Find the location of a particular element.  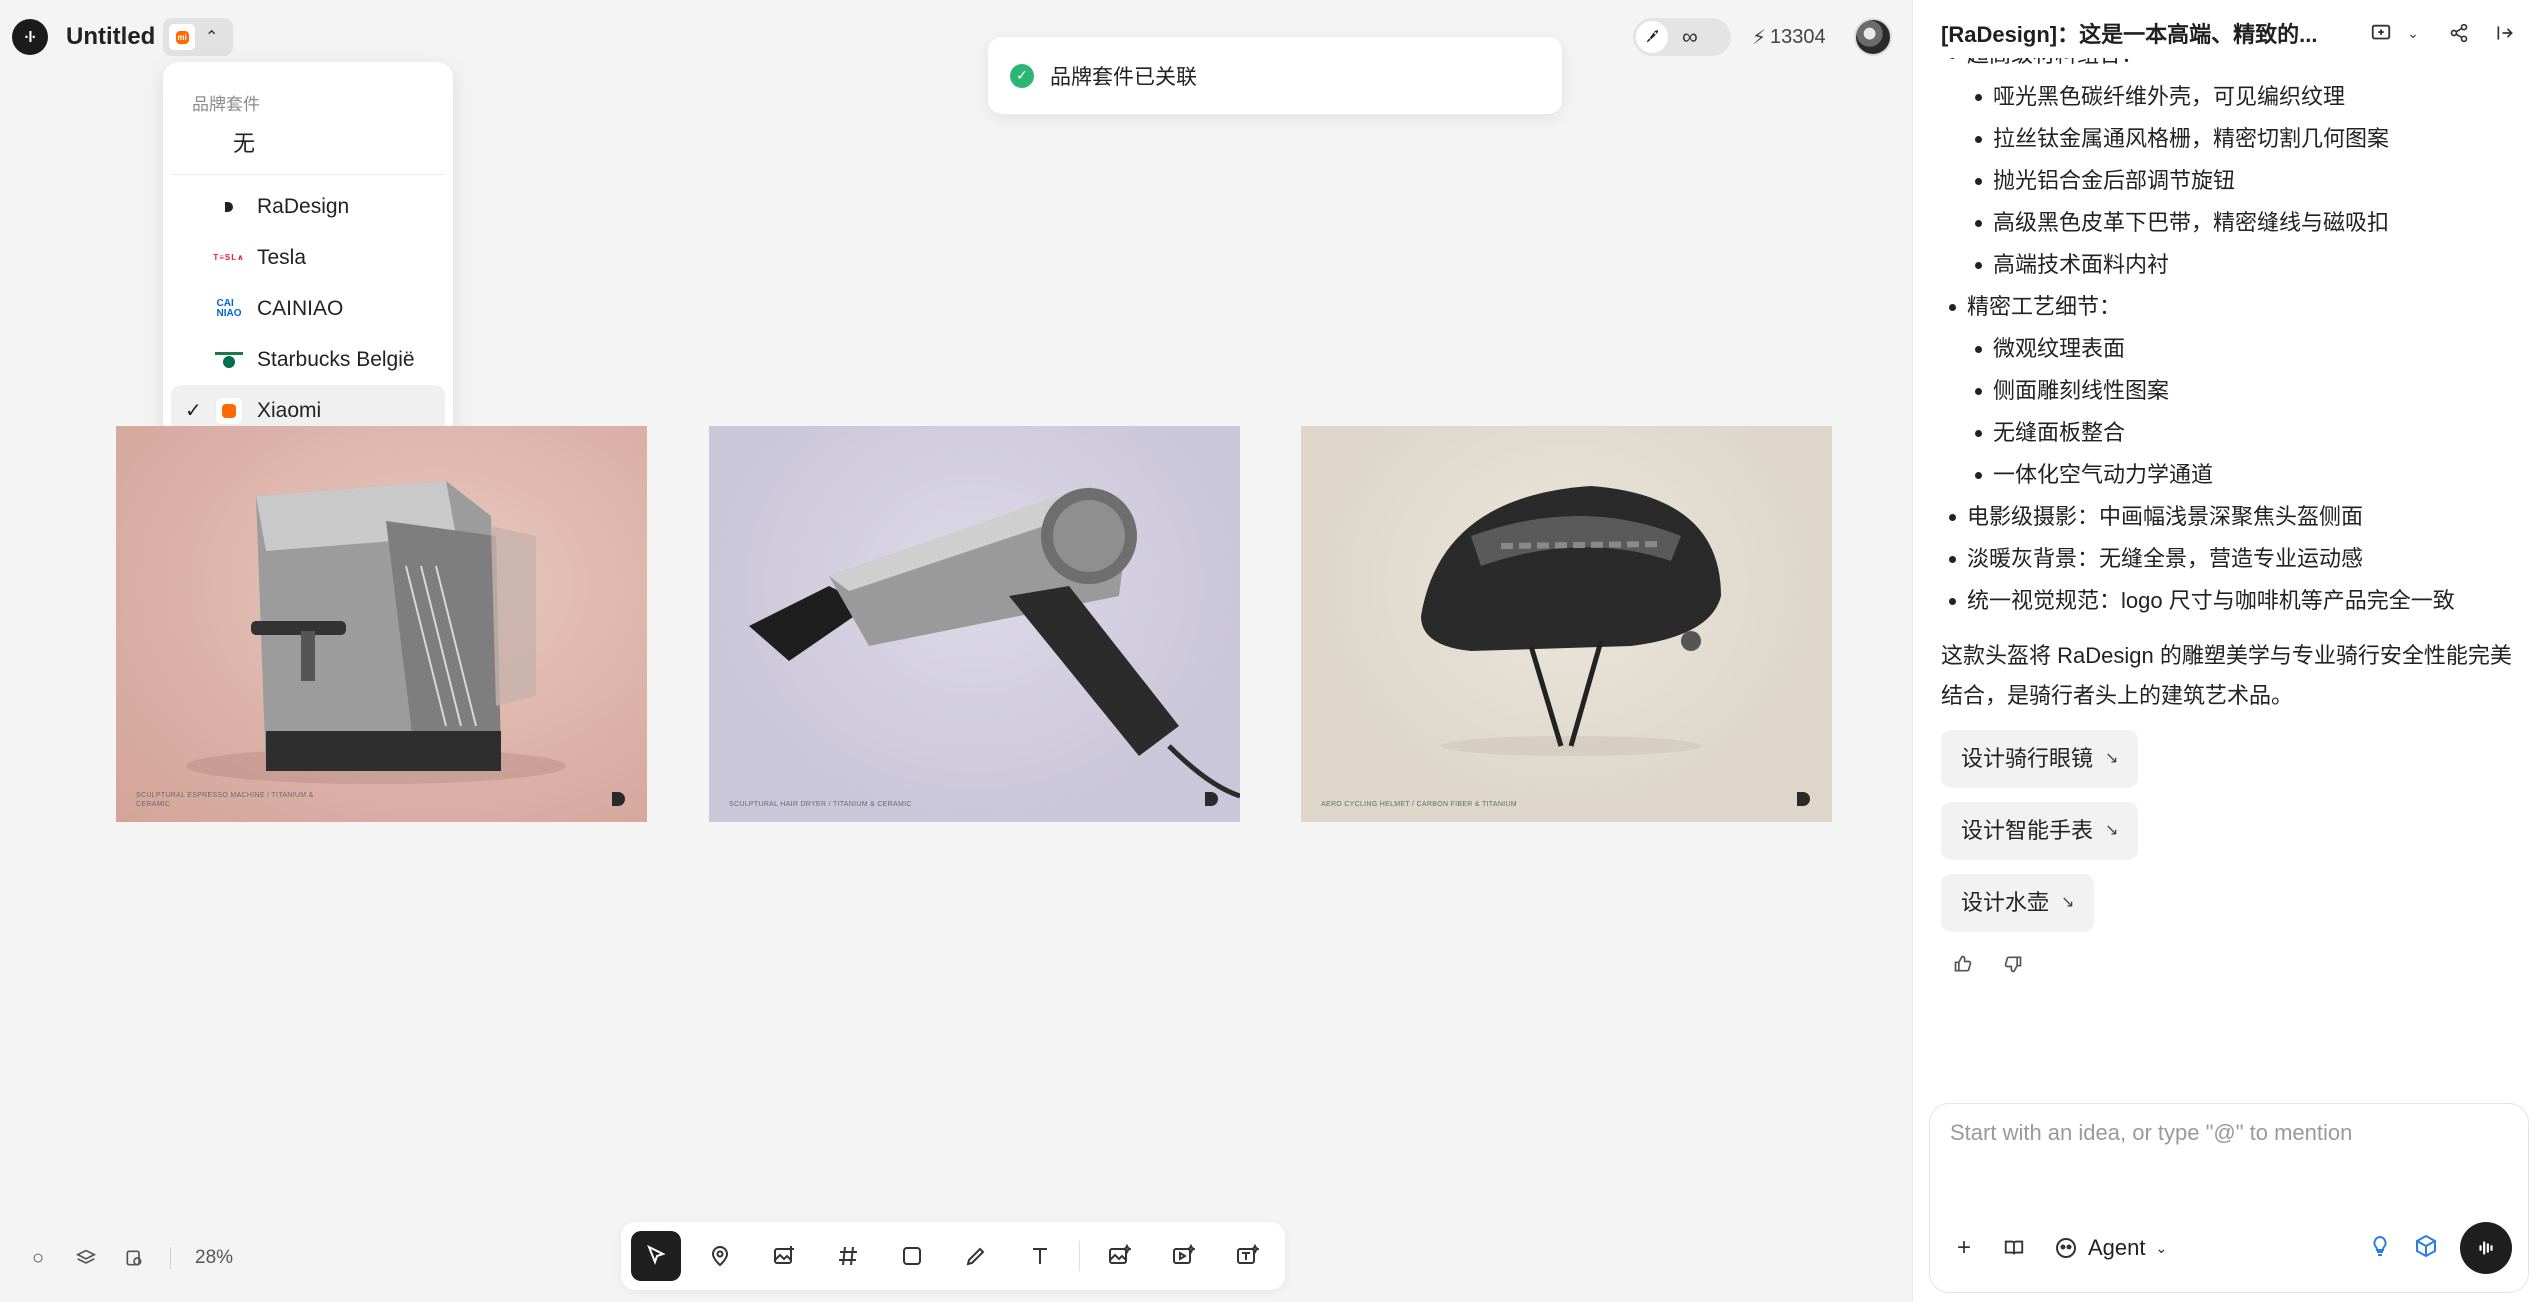

upload-image-tool is located at coordinates (784, 1256).